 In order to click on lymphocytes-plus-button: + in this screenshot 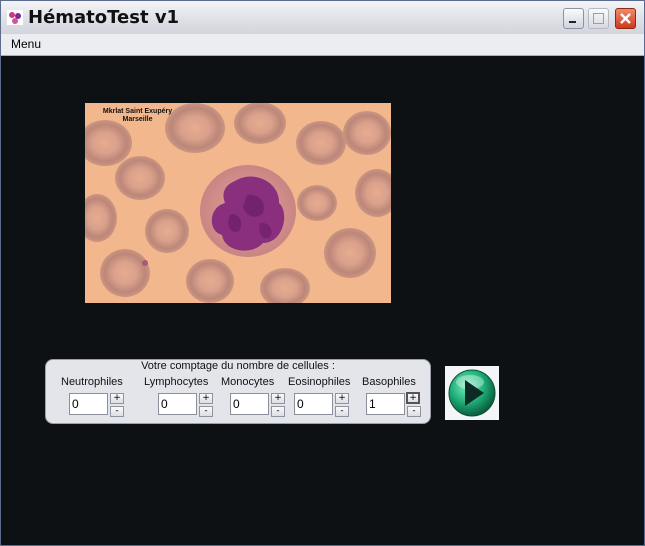, I will do `click(206, 398)`.